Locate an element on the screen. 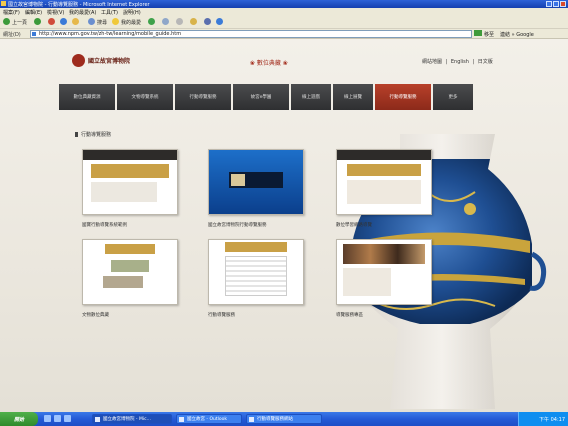 Image resolution: width=568 pixels, height=426 pixels. stop-icon is located at coordinates (51, 21).